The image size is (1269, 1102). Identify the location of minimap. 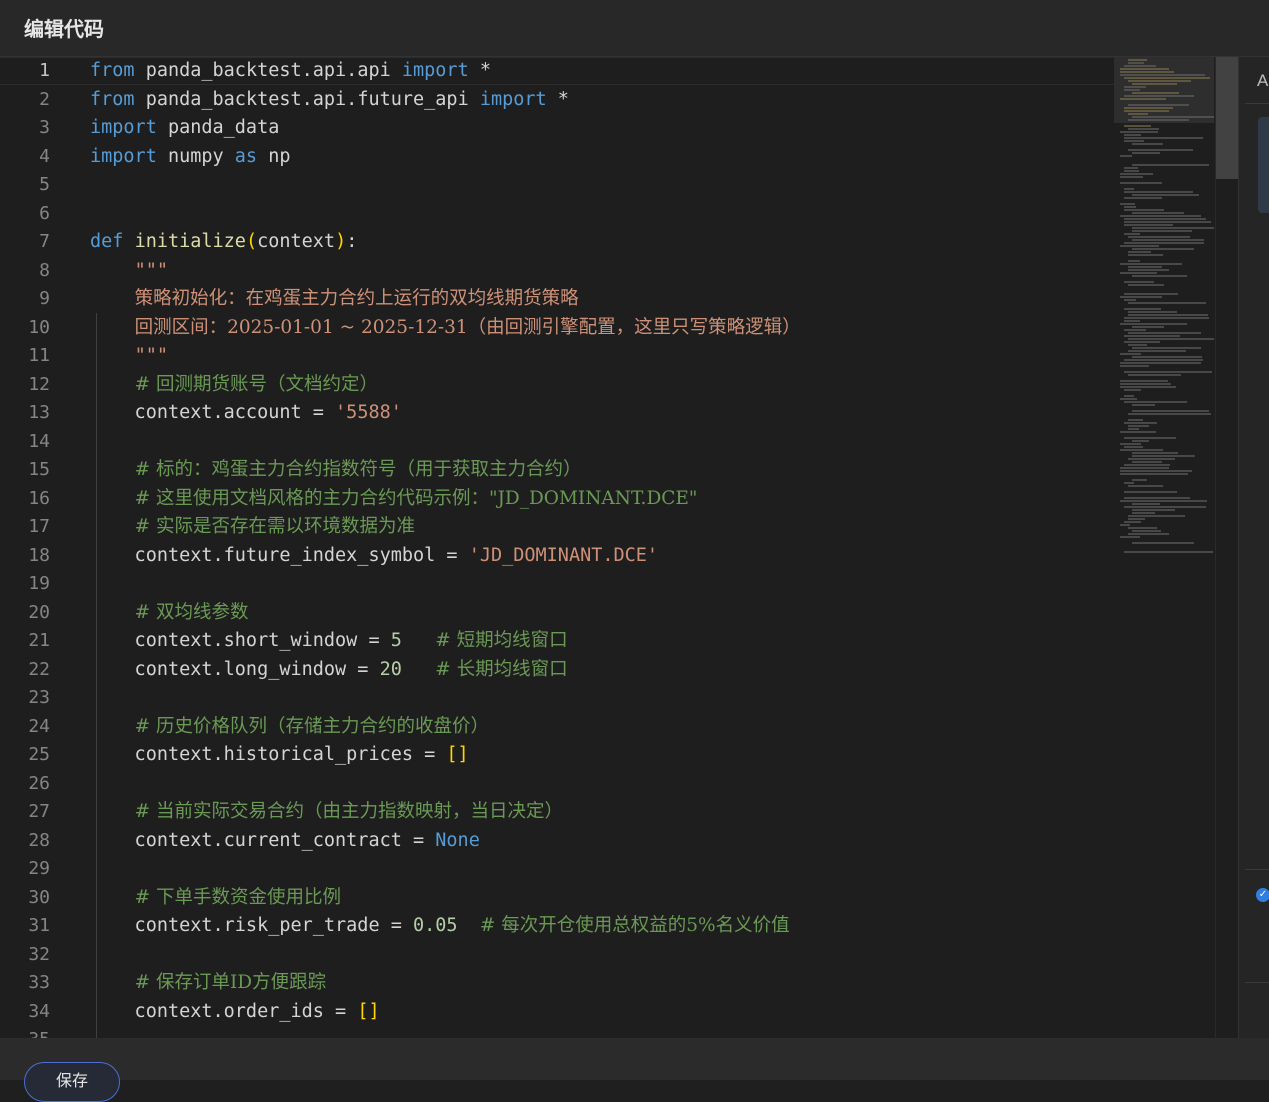
(1164, 547).